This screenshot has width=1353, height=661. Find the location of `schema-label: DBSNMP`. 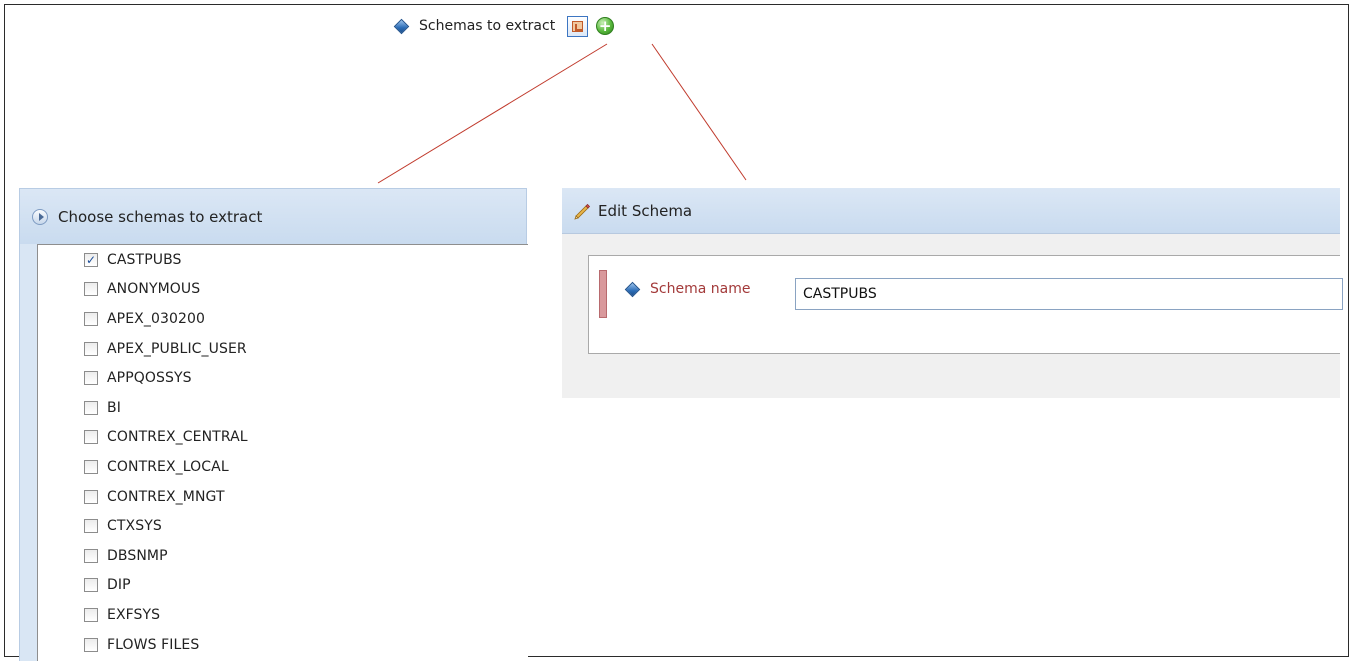

schema-label: DBSNMP is located at coordinates (137, 555).